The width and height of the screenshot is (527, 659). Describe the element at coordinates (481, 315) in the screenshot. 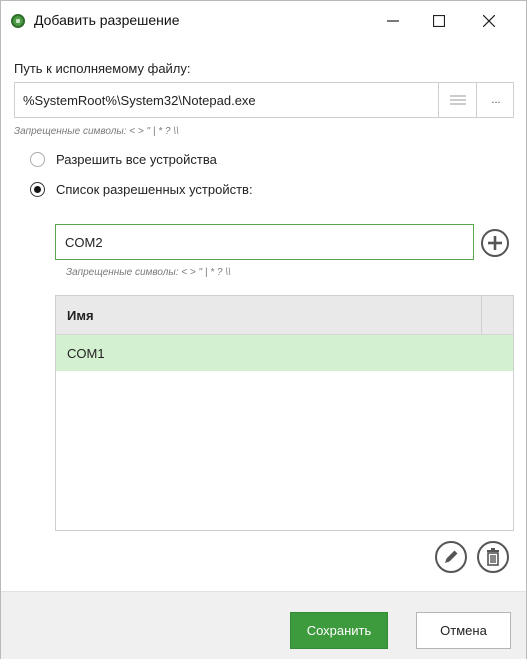

I see `column-divider` at that location.